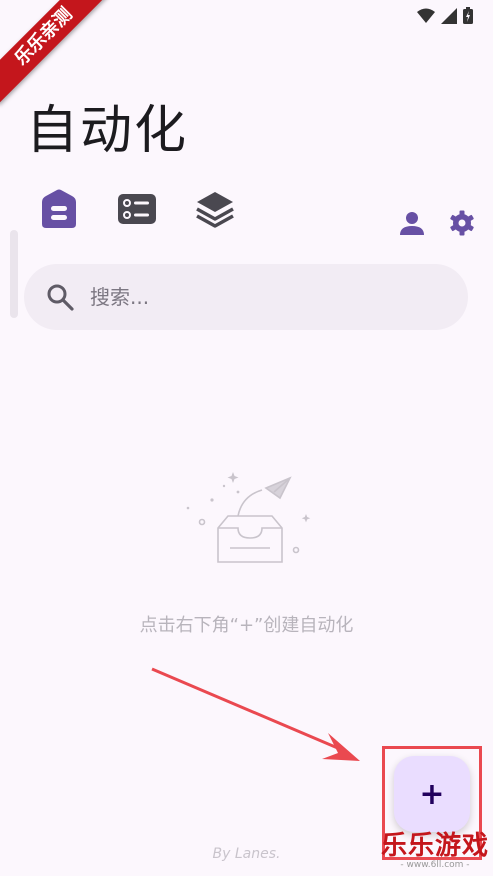 The height and width of the screenshot is (876, 493). What do you see at coordinates (248, 517) in the screenshot?
I see `empty-inbox-icon` at bounding box center [248, 517].